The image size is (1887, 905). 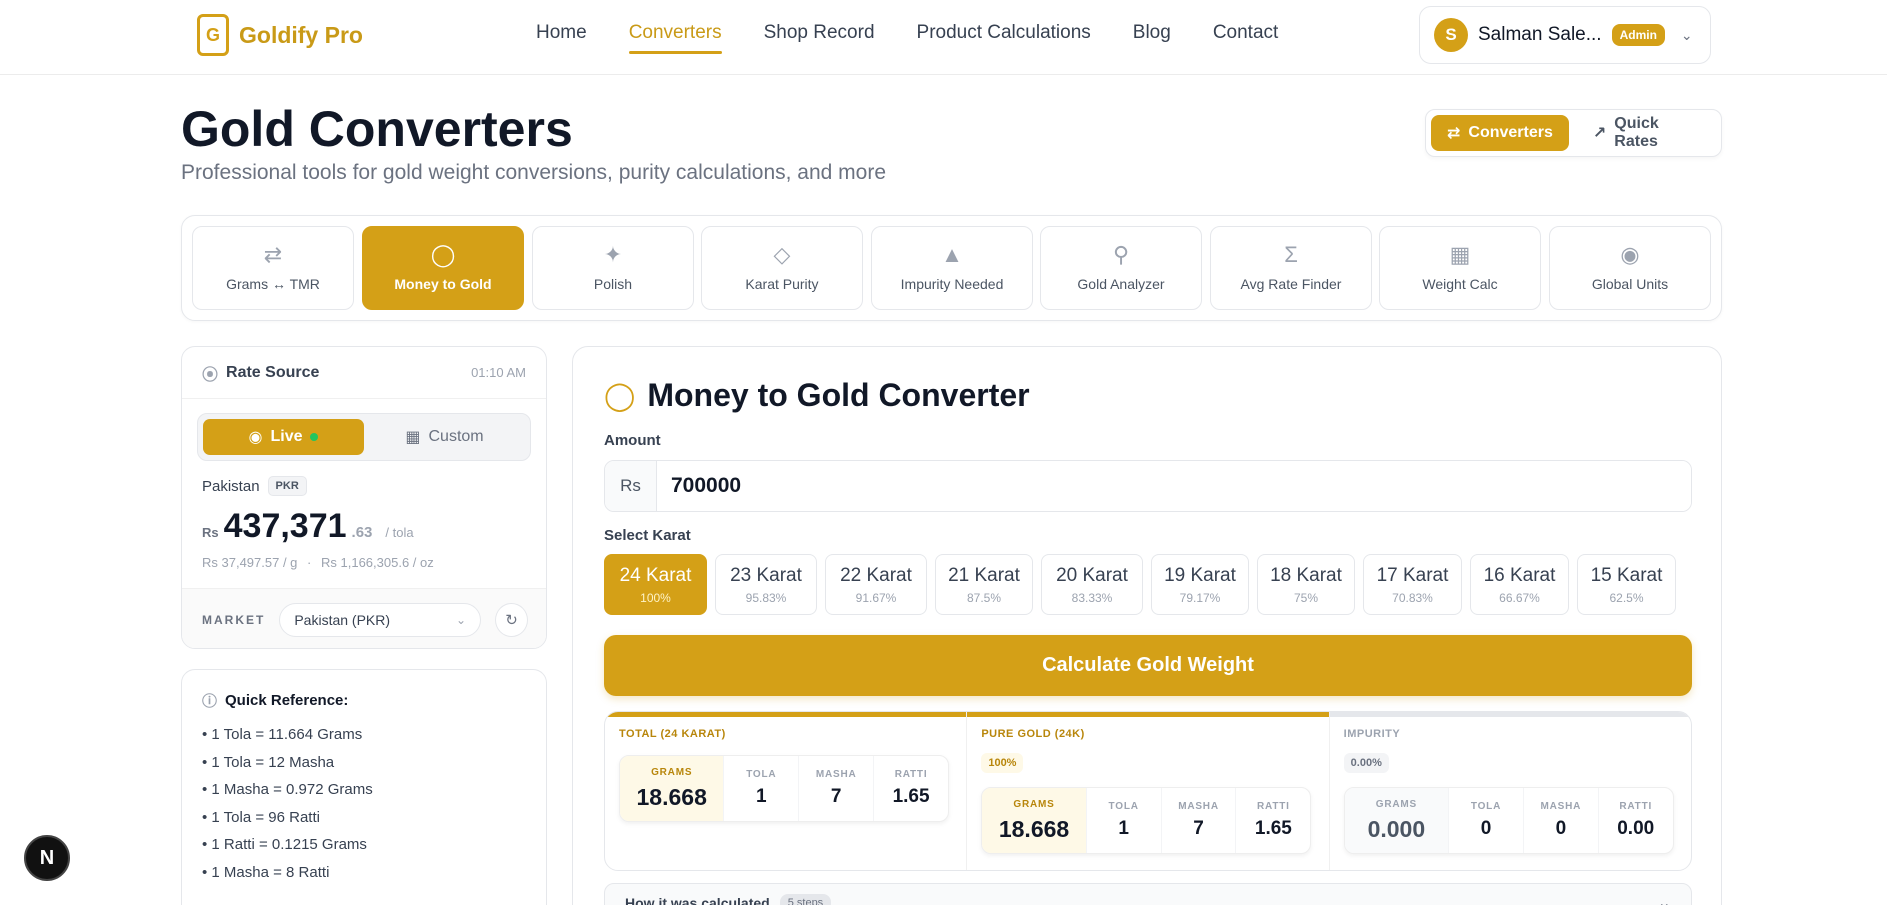 What do you see at coordinates (613, 268) in the screenshot?
I see `tab-polish: ✦ Polish` at bounding box center [613, 268].